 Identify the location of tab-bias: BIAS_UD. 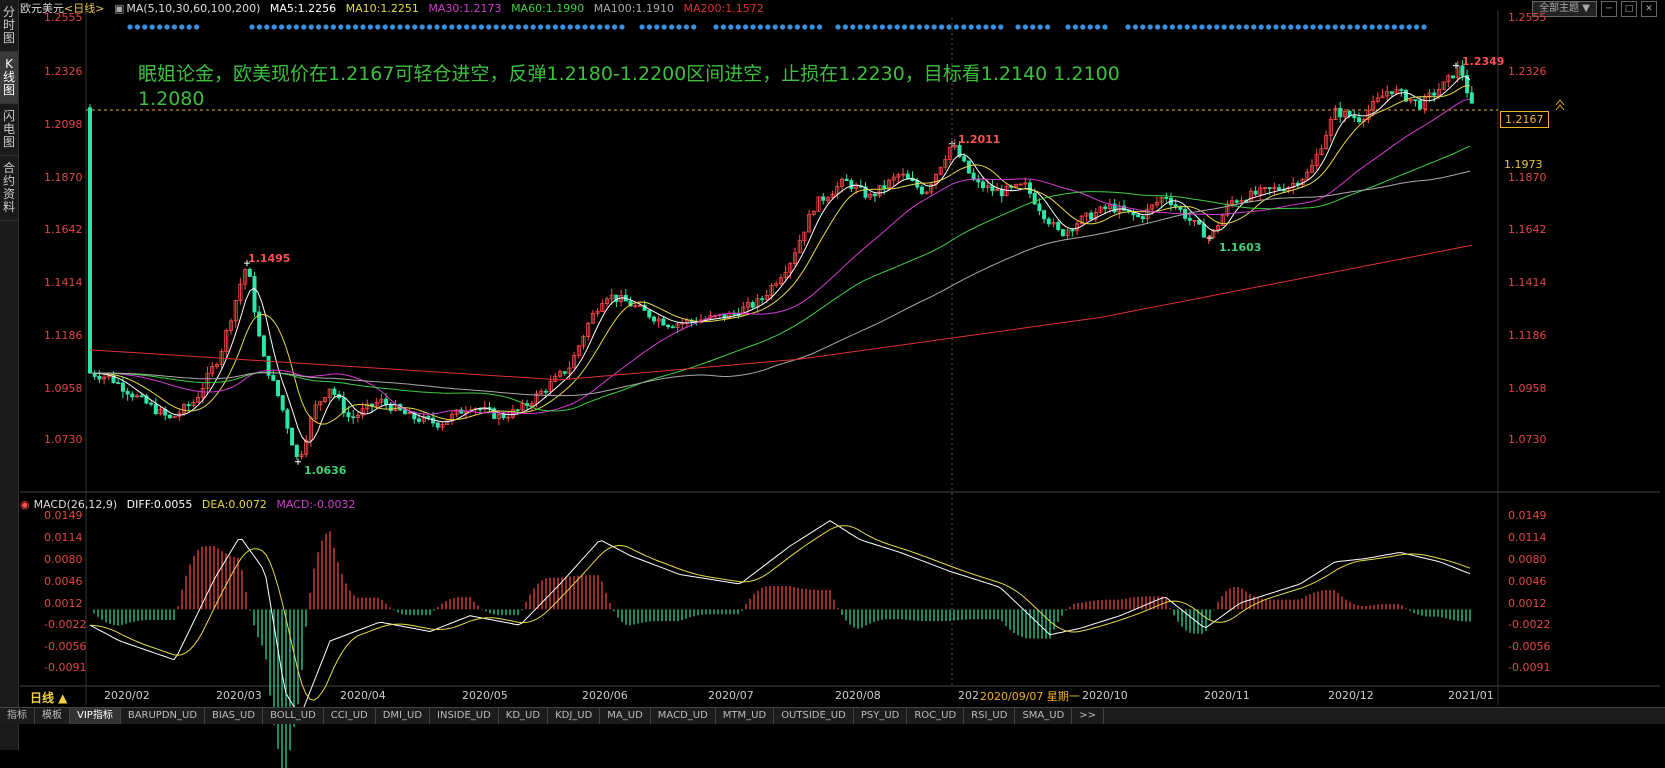
(234, 716).